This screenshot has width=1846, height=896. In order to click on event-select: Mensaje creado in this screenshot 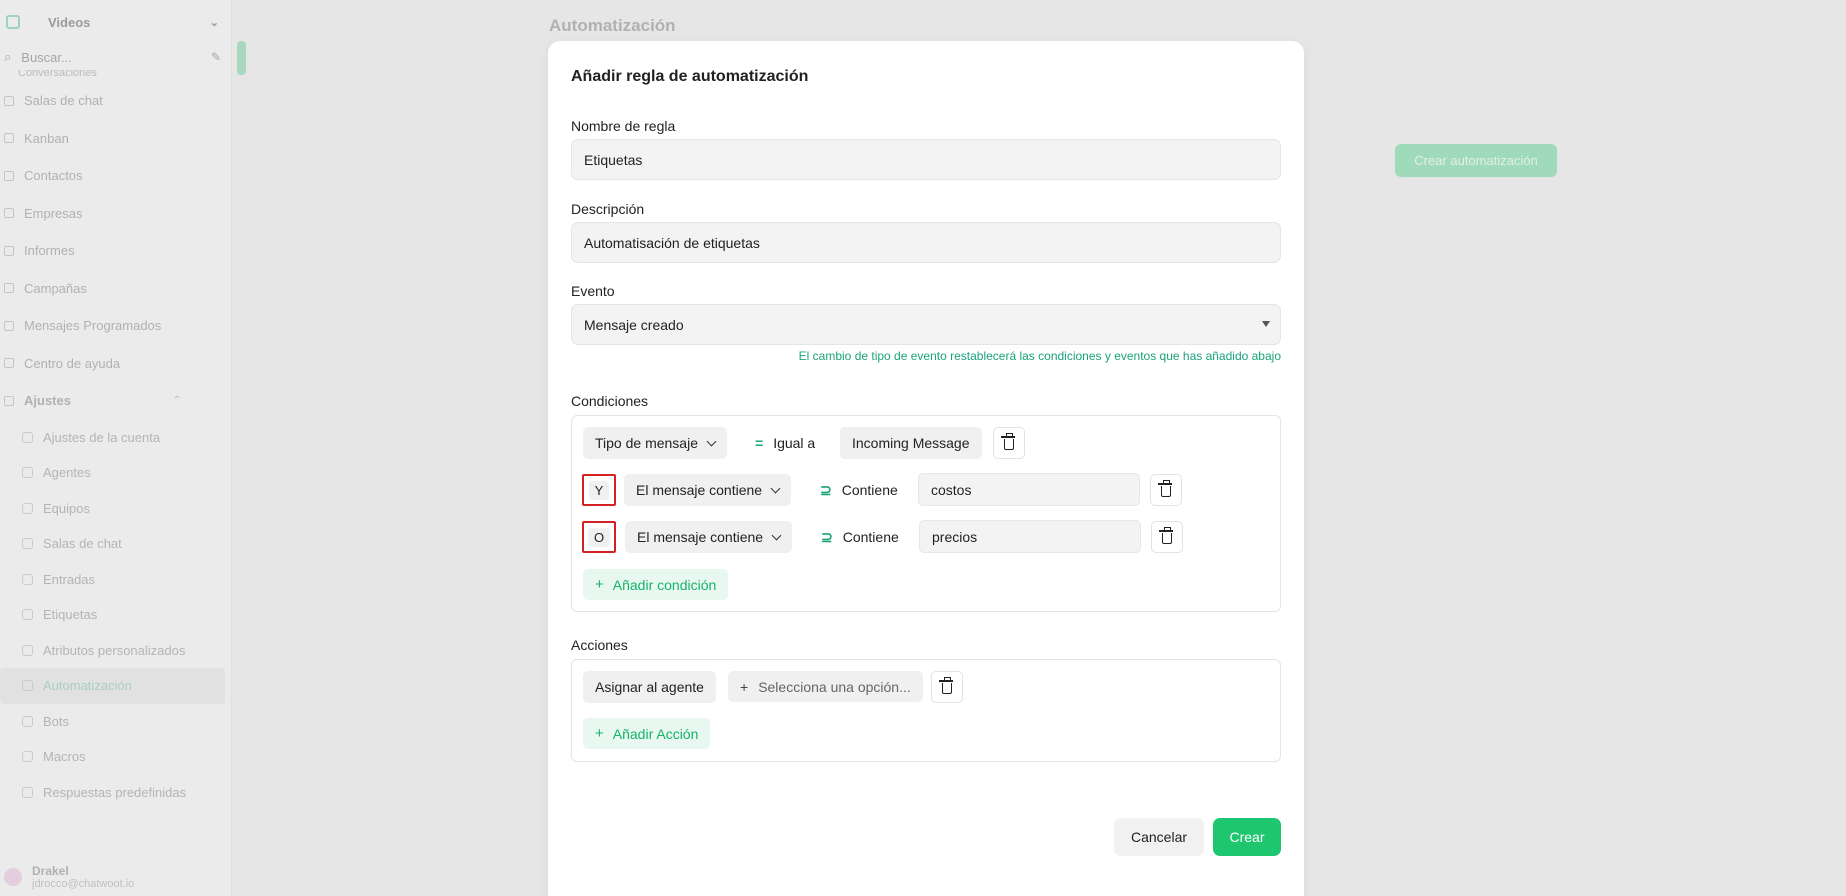, I will do `click(926, 324)`.